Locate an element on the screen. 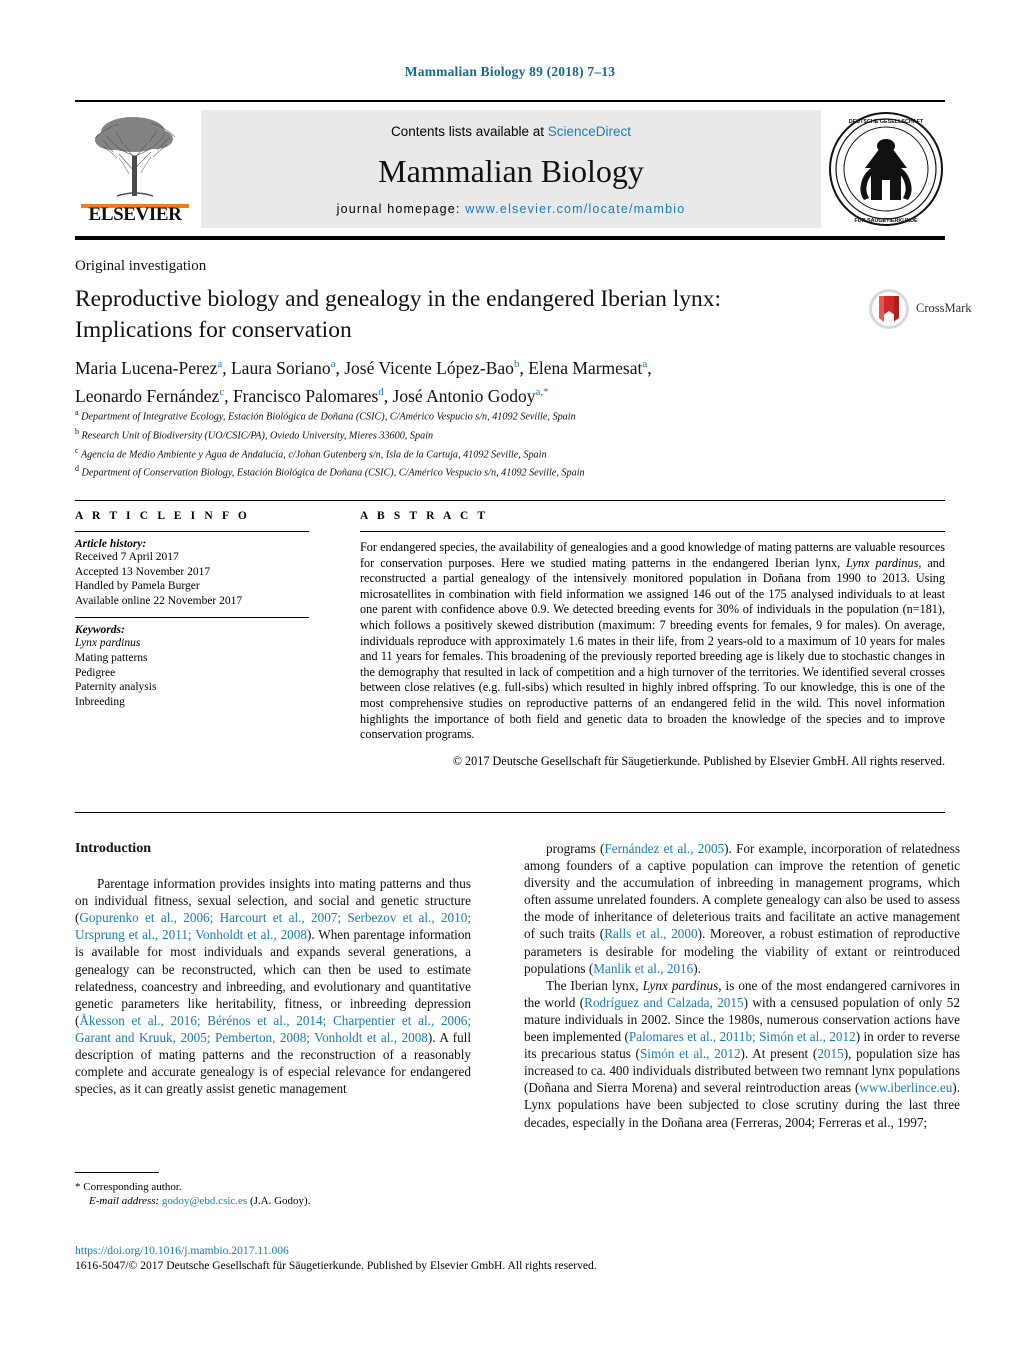 The height and width of the screenshot is (1351, 1020). author-0: Maria Lucena-Pereza, is located at coordinates (153, 367).